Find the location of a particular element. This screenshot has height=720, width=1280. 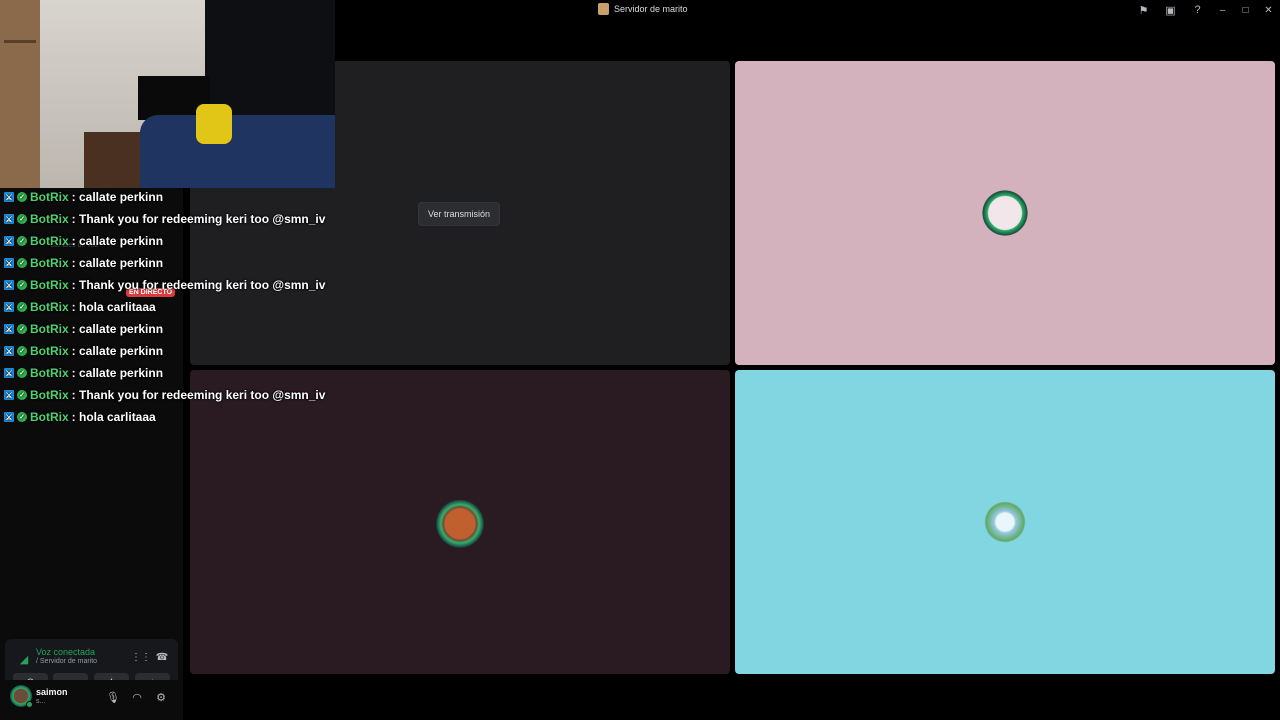

minimize-icon: – is located at coordinates (1222, 10).